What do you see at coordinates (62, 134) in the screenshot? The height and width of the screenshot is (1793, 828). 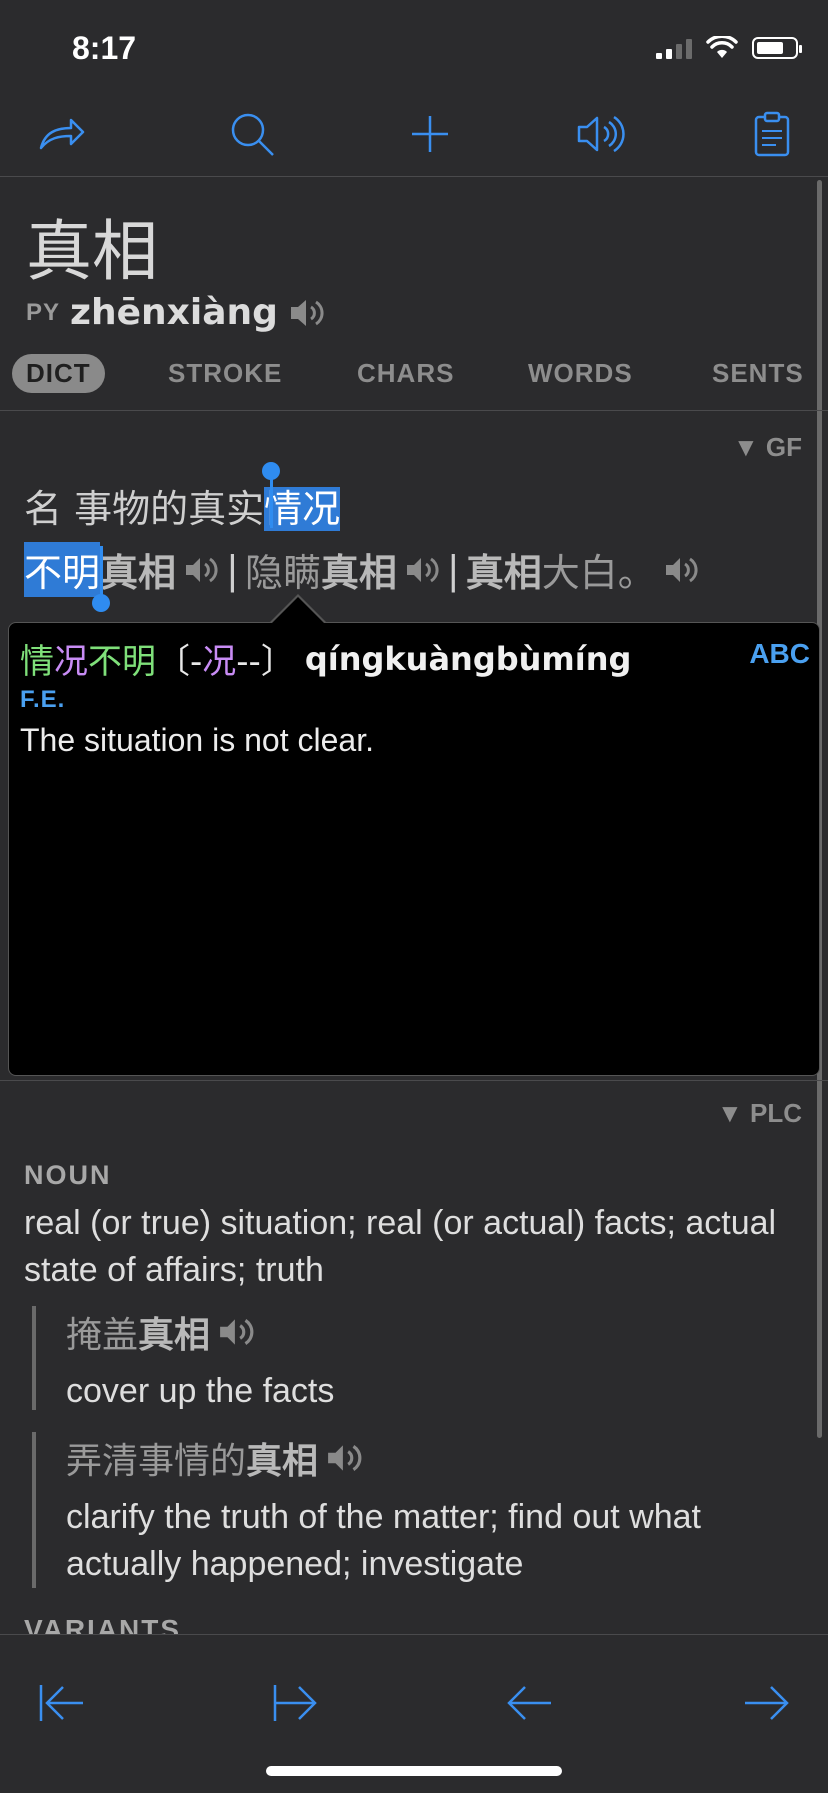 I see `share-icon` at bounding box center [62, 134].